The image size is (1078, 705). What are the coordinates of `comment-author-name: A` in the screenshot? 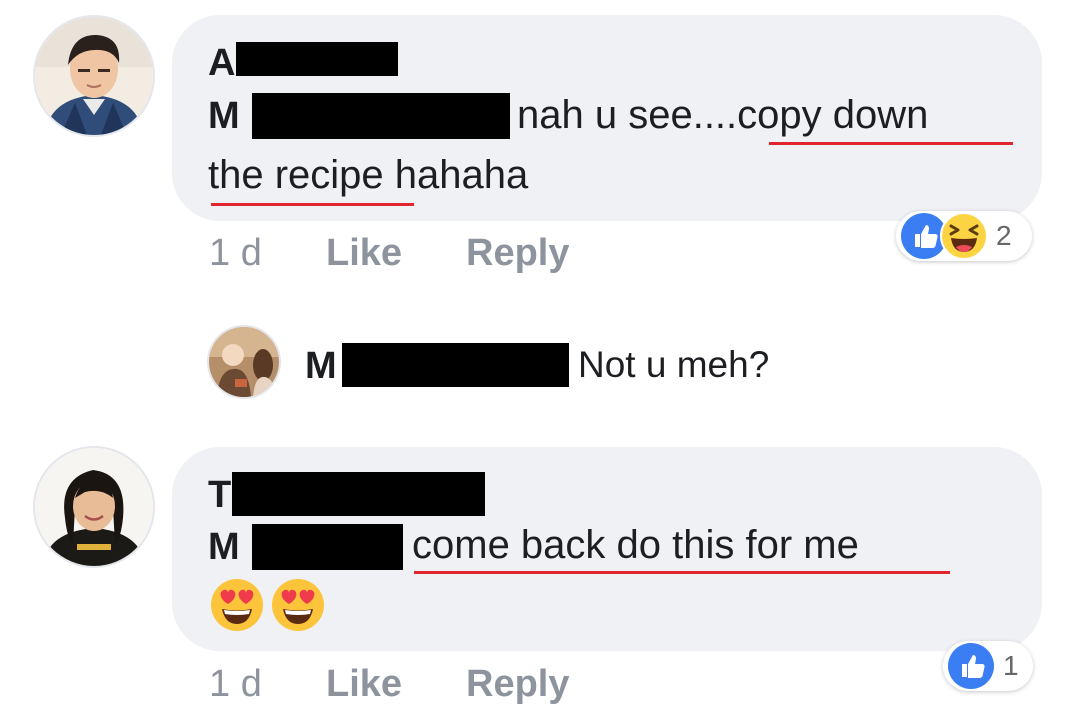 It's located at (221, 63).